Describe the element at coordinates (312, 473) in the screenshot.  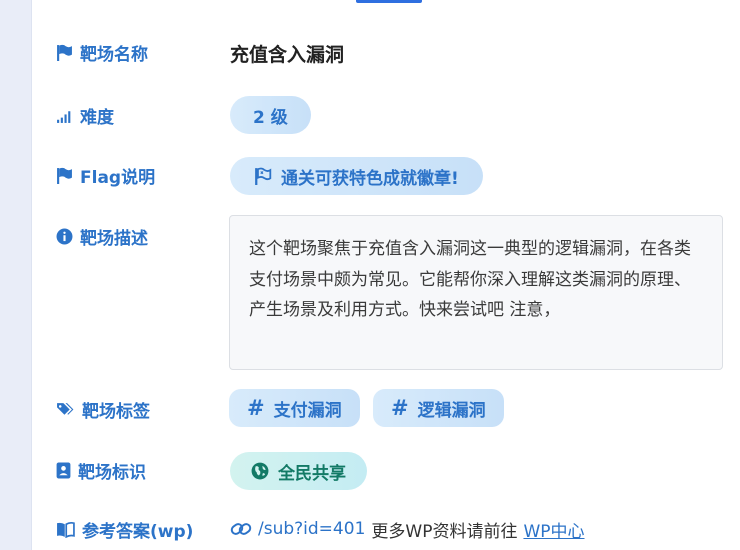
I see `identity-value: 全民共享` at that location.